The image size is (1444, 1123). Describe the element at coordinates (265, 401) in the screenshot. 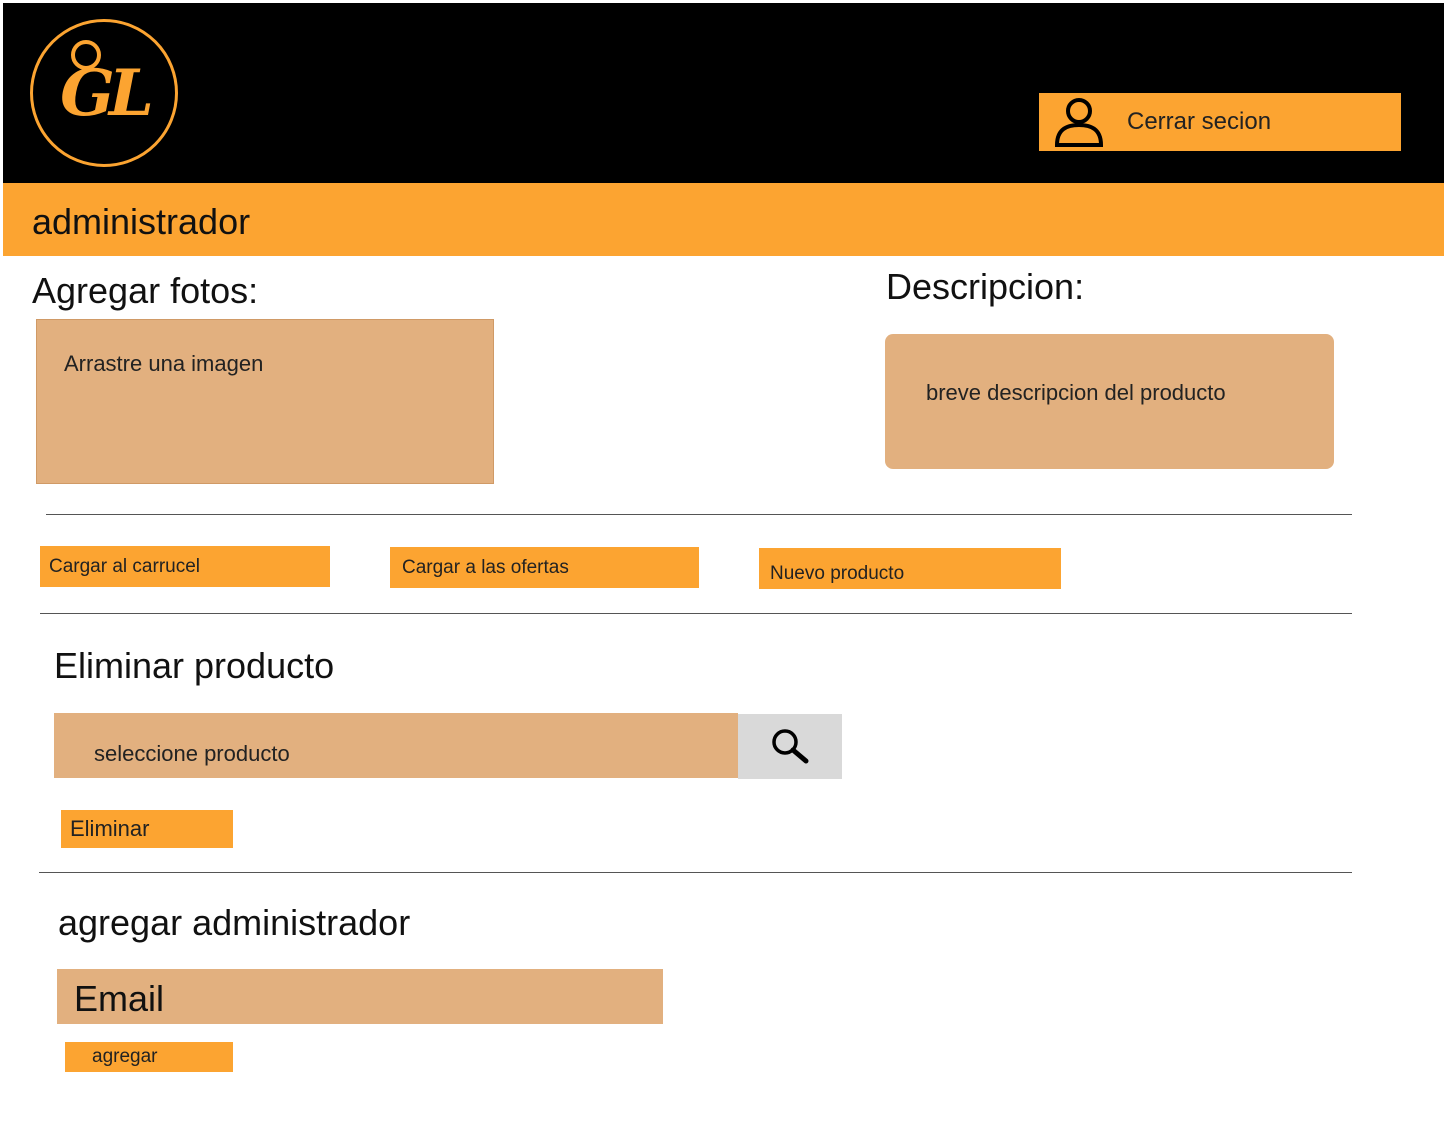

I see `image-dropzone: Arrastre una imagen` at that location.